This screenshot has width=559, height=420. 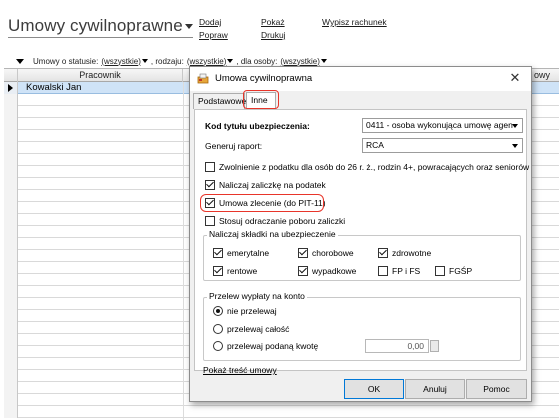 What do you see at coordinates (188, 27) in the screenshot?
I see `title-dropdown-icon` at bounding box center [188, 27].